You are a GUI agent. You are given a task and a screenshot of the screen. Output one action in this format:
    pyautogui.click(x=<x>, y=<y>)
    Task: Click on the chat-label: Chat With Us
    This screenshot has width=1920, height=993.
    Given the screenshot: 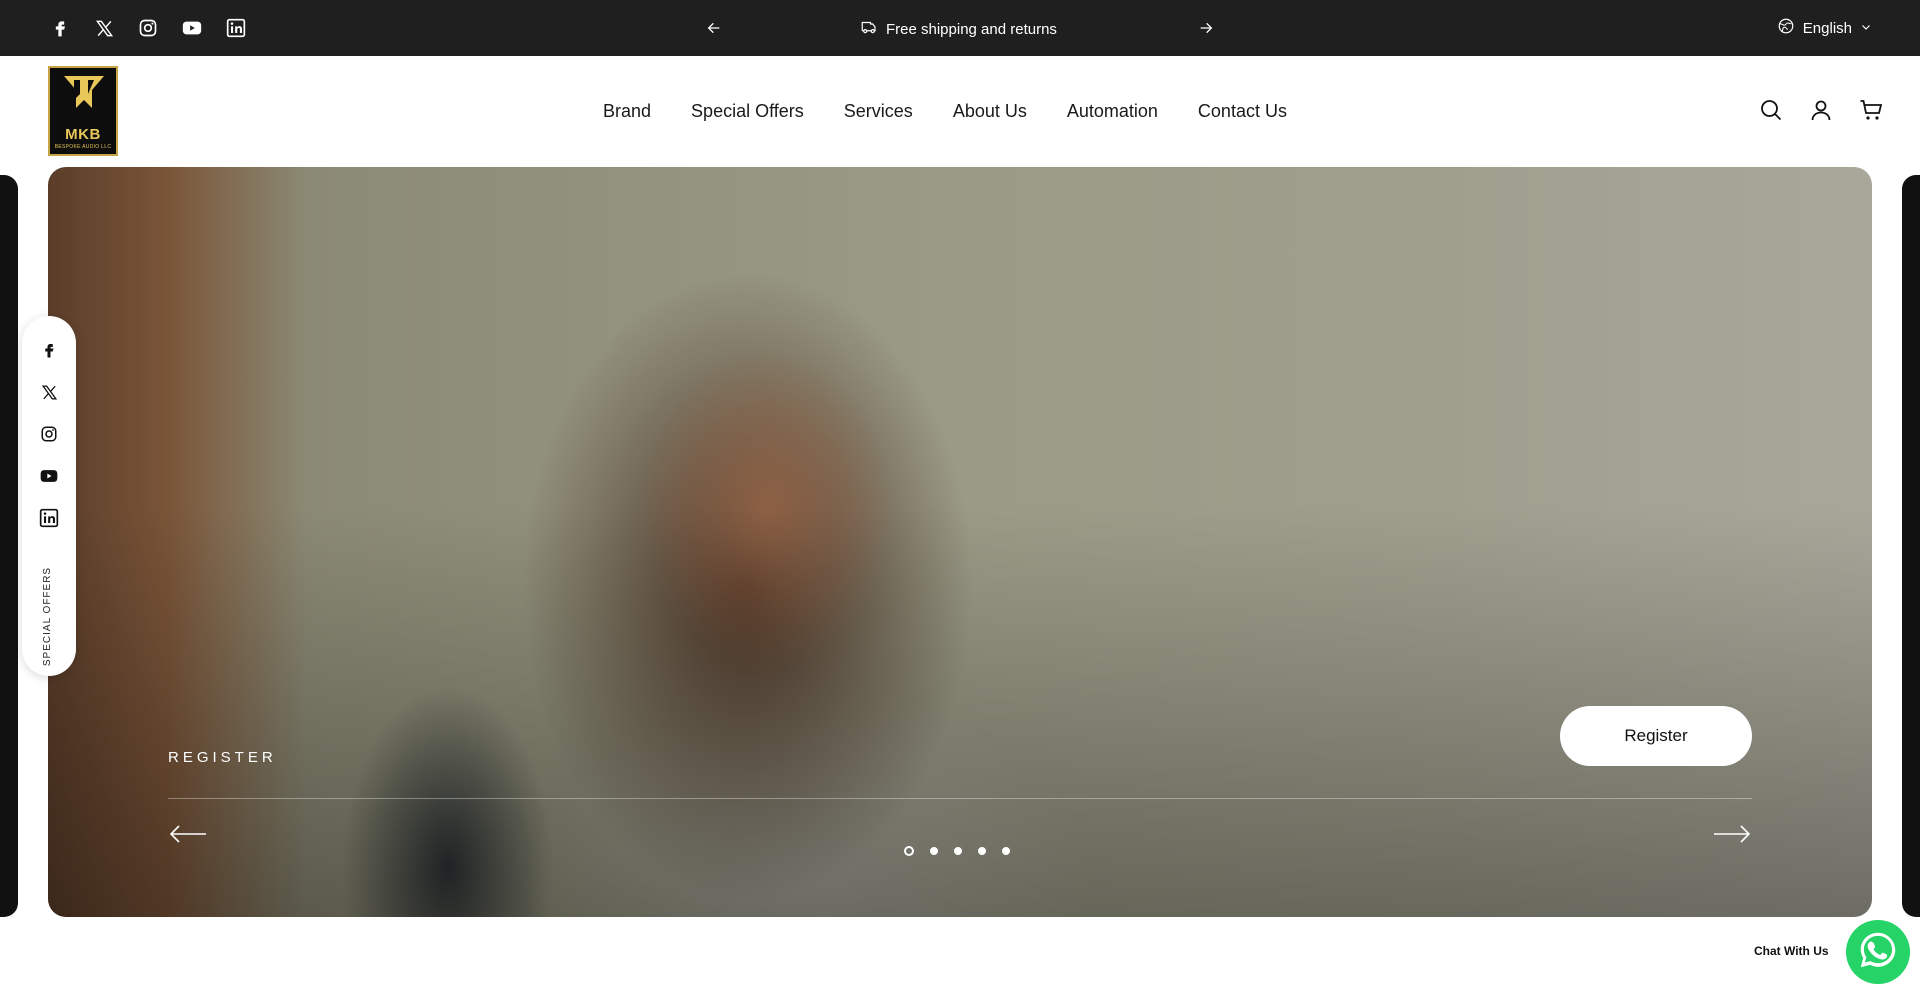 What is the action you would take?
    pyautogui.click(x=1791, y=951)
    